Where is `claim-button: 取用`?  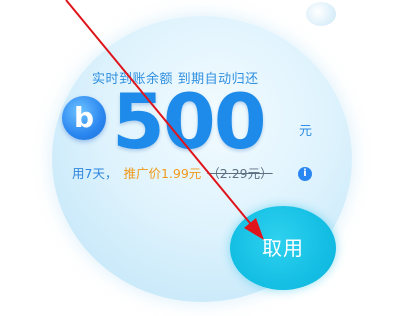 claim-button: 取用 is located at coordinates (283, 248).